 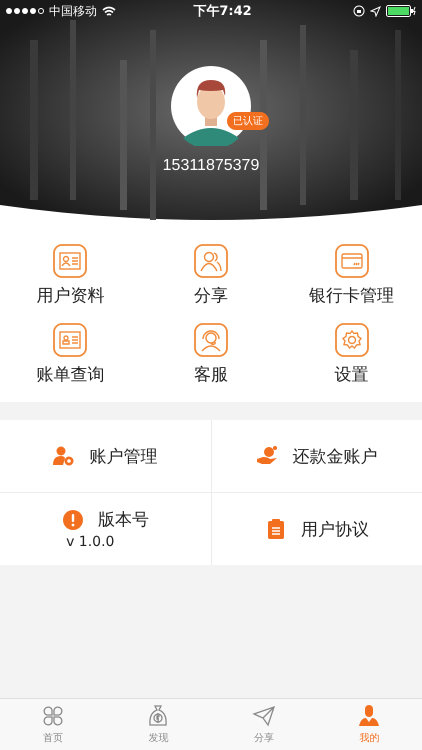 I want to click on location-arrow-icon, so click(x=375, y=11).